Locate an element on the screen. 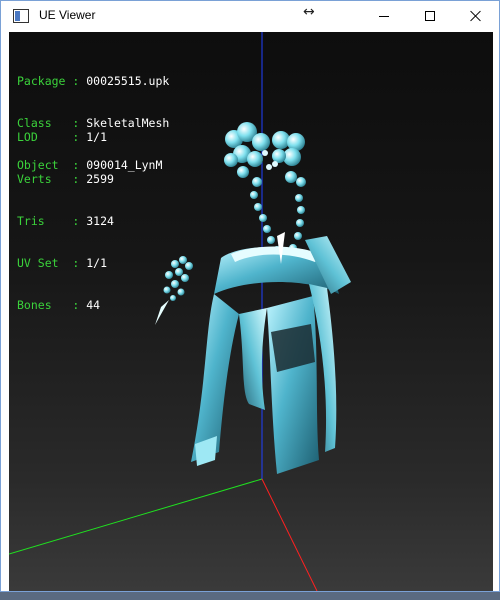 This screenshot has height=600, width=500. stats-row: Tris : 3124 is located at coordinates (65, 221).